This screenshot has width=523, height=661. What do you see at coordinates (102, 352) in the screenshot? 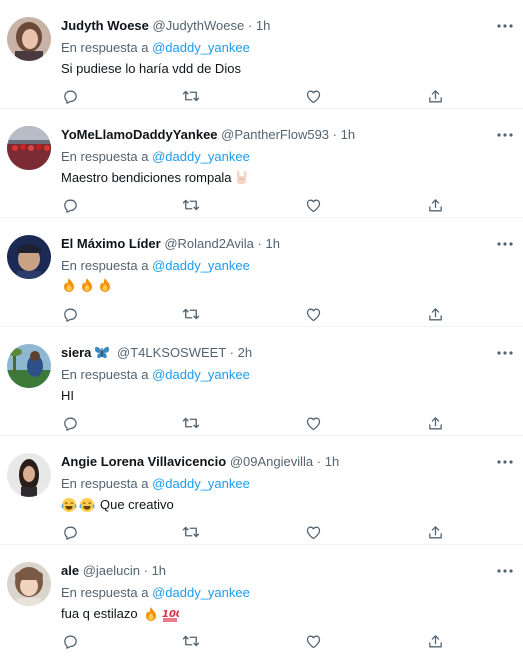
I see `butterfly-emoji-icon` at bounding box center [102, 352].